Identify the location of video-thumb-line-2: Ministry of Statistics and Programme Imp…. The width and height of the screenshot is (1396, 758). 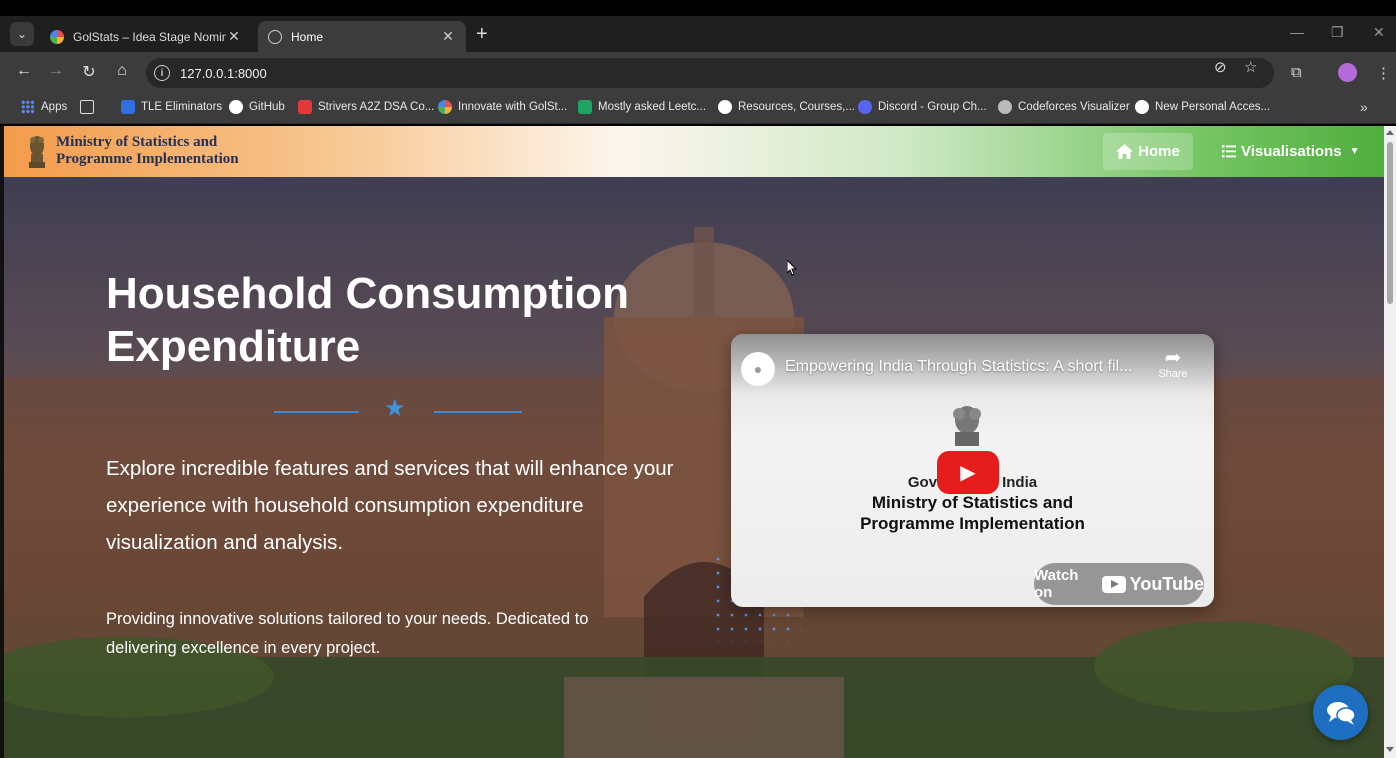
(972, 513).